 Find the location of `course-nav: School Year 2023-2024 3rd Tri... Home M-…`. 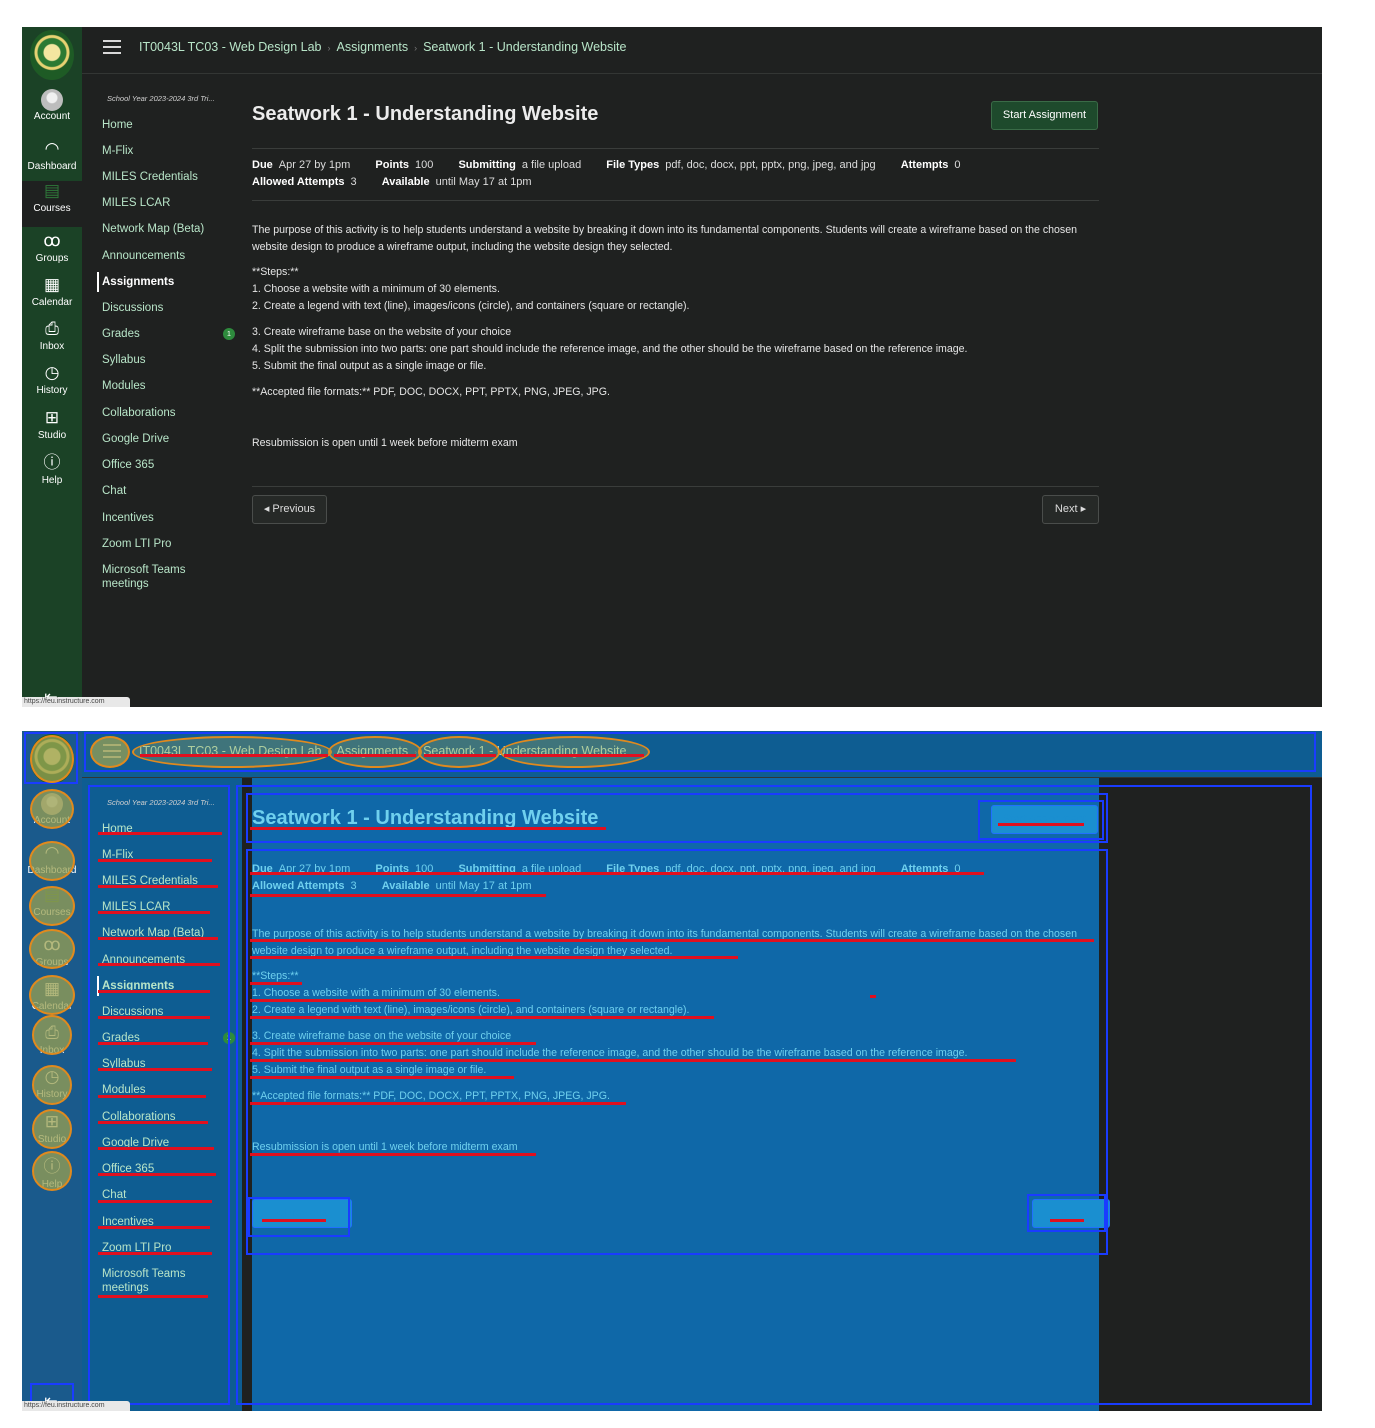

course-nav: School Year 2023-2024 3rd Tri... Home M-… is located at coordinates (162, 390).